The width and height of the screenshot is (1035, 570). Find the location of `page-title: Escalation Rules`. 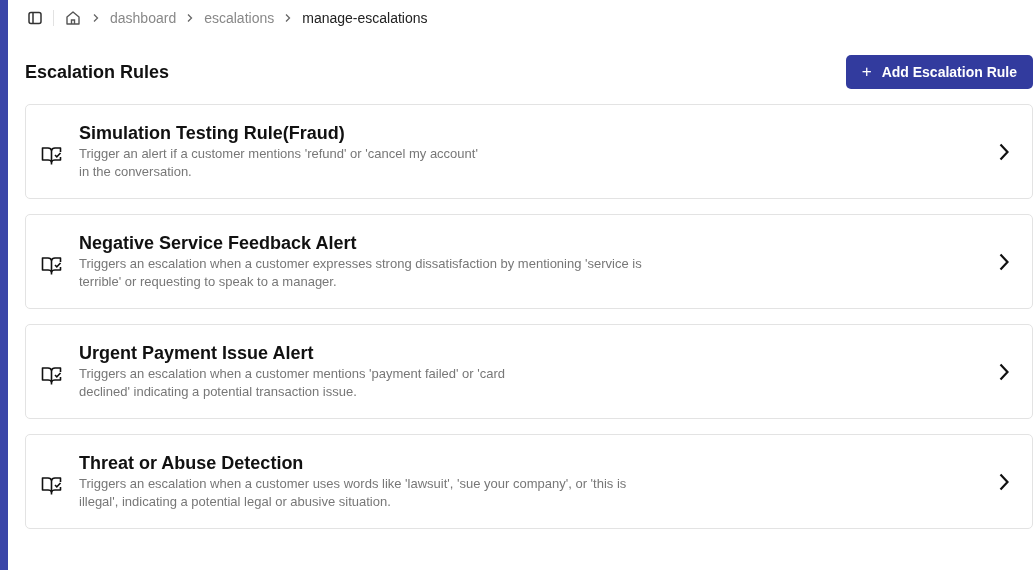

page-title: Escalation Rules is located at coordinates (97, 72).